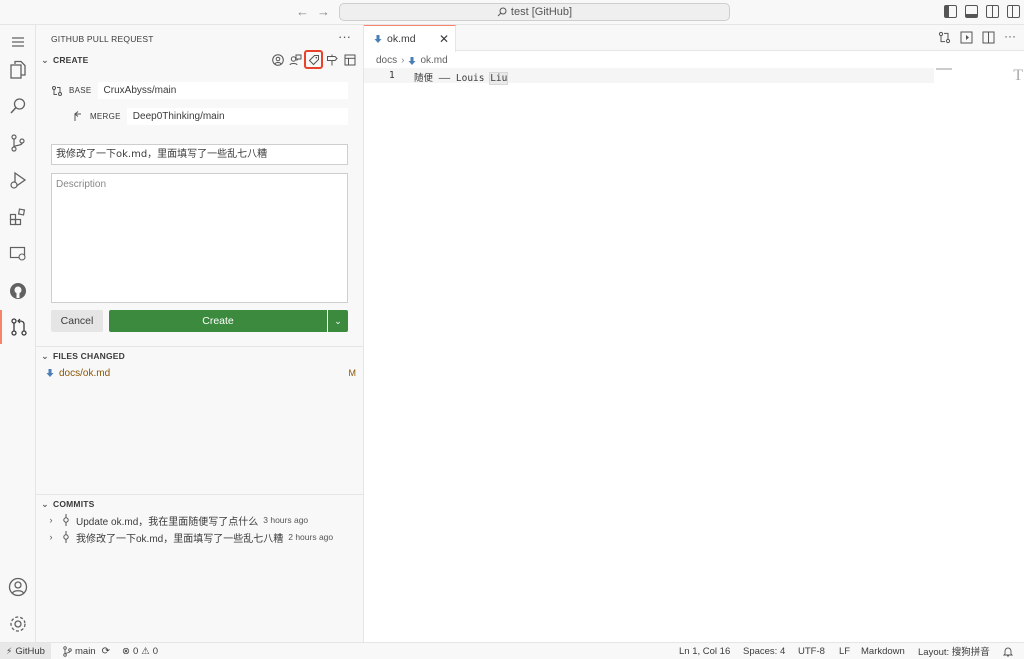  What do you see at coordinates (30, 651) in the screenshot?
I see `remote-label: GitHub` at bounding box center [30, 651].